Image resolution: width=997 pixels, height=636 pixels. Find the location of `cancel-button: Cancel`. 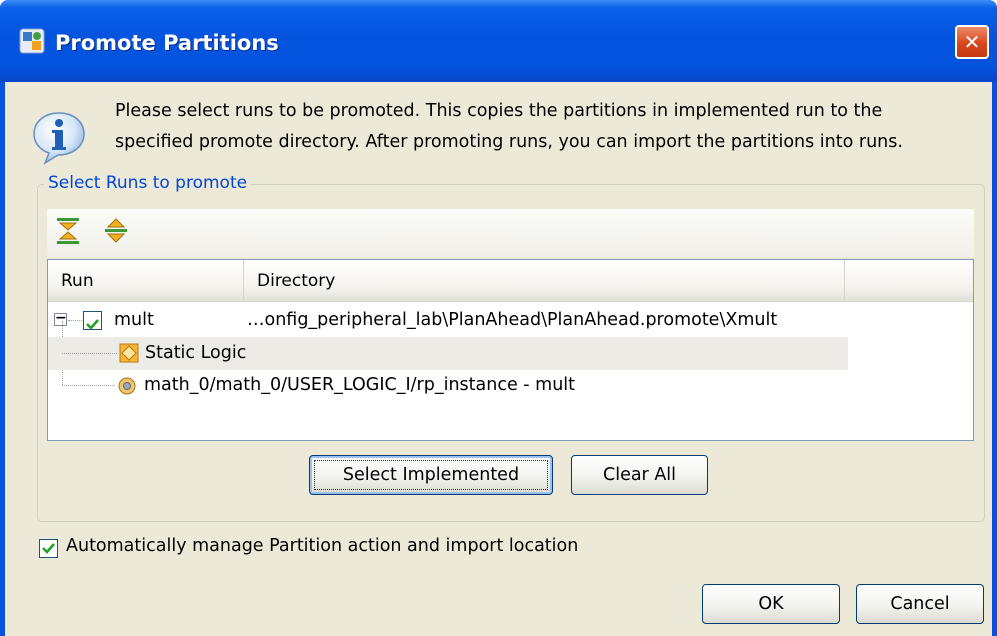

cancel-button: Cancel is located at coordinates (920, 604).